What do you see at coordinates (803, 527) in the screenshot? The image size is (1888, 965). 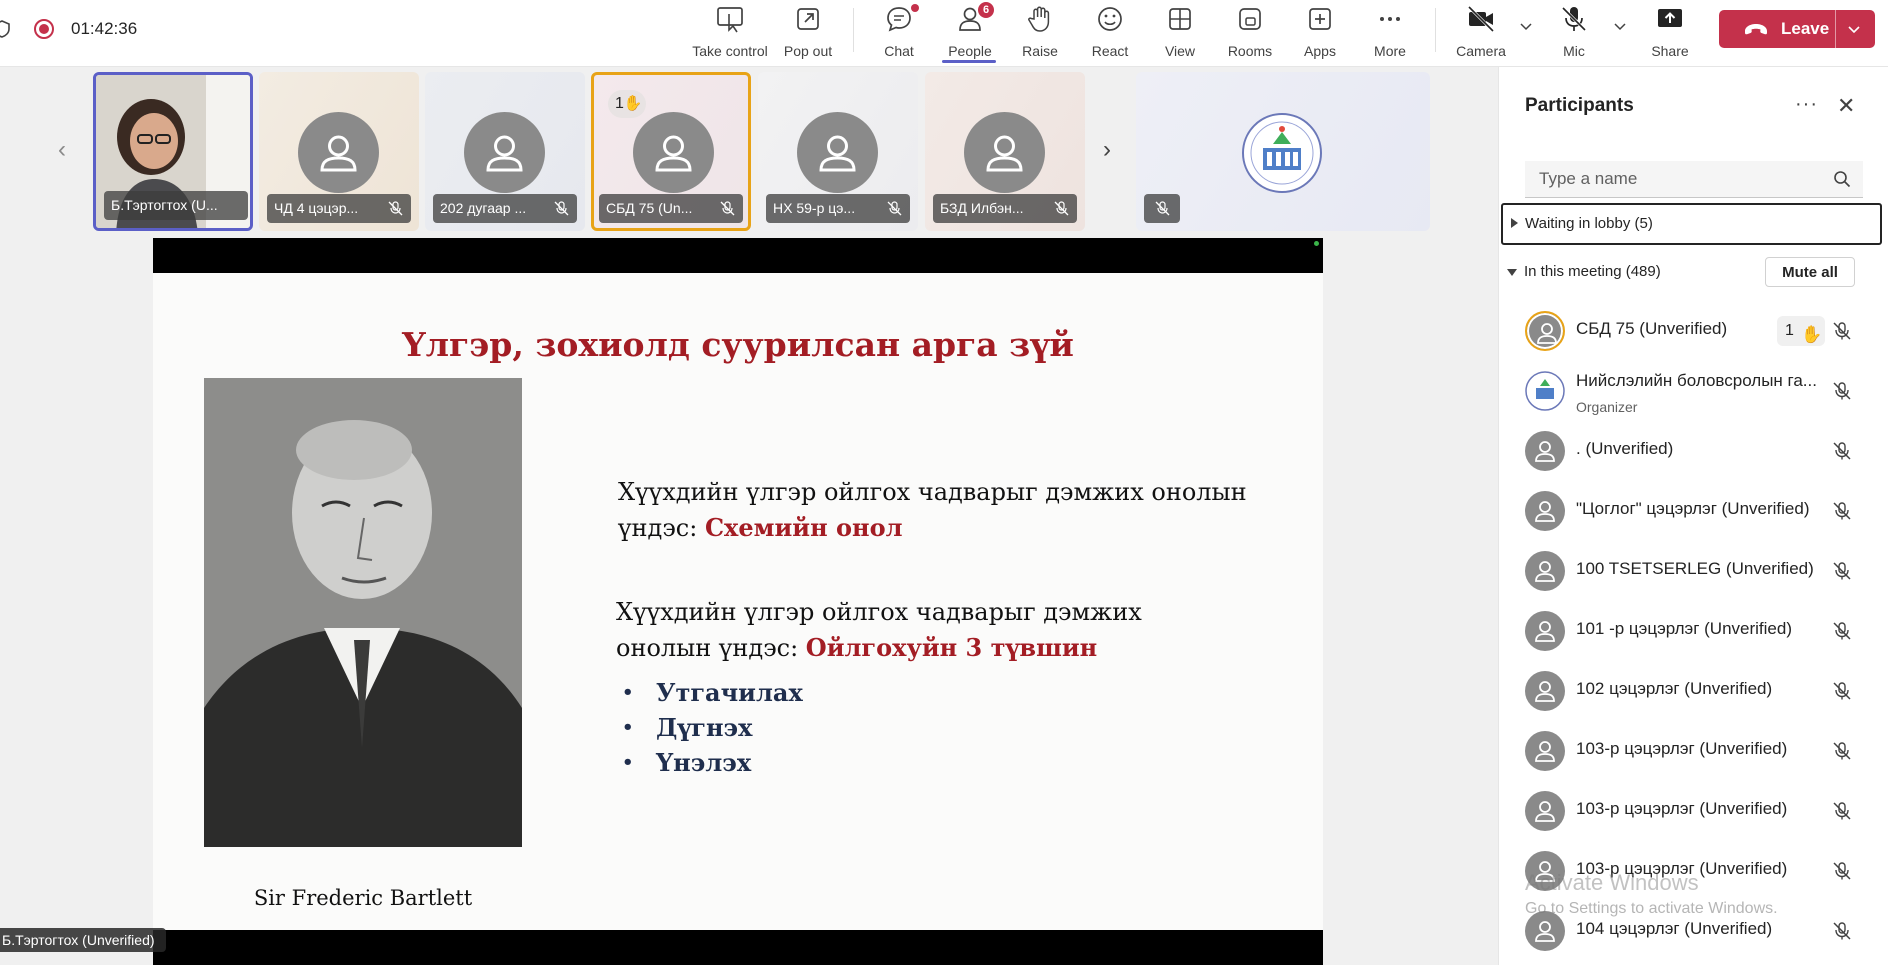 I see `highlight-text: Схемийн онол` at bounding box center [803, 527].